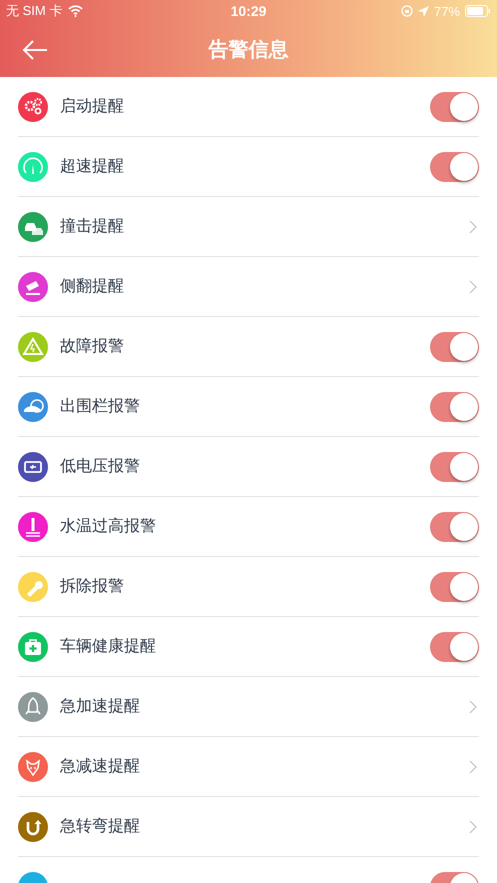 This screenshot has width=497, height=883. What do you see at coordinates (100, 826) in the screenshot?
I see `alert-label: 急转弯提醒` at bounding box center [100, 826].